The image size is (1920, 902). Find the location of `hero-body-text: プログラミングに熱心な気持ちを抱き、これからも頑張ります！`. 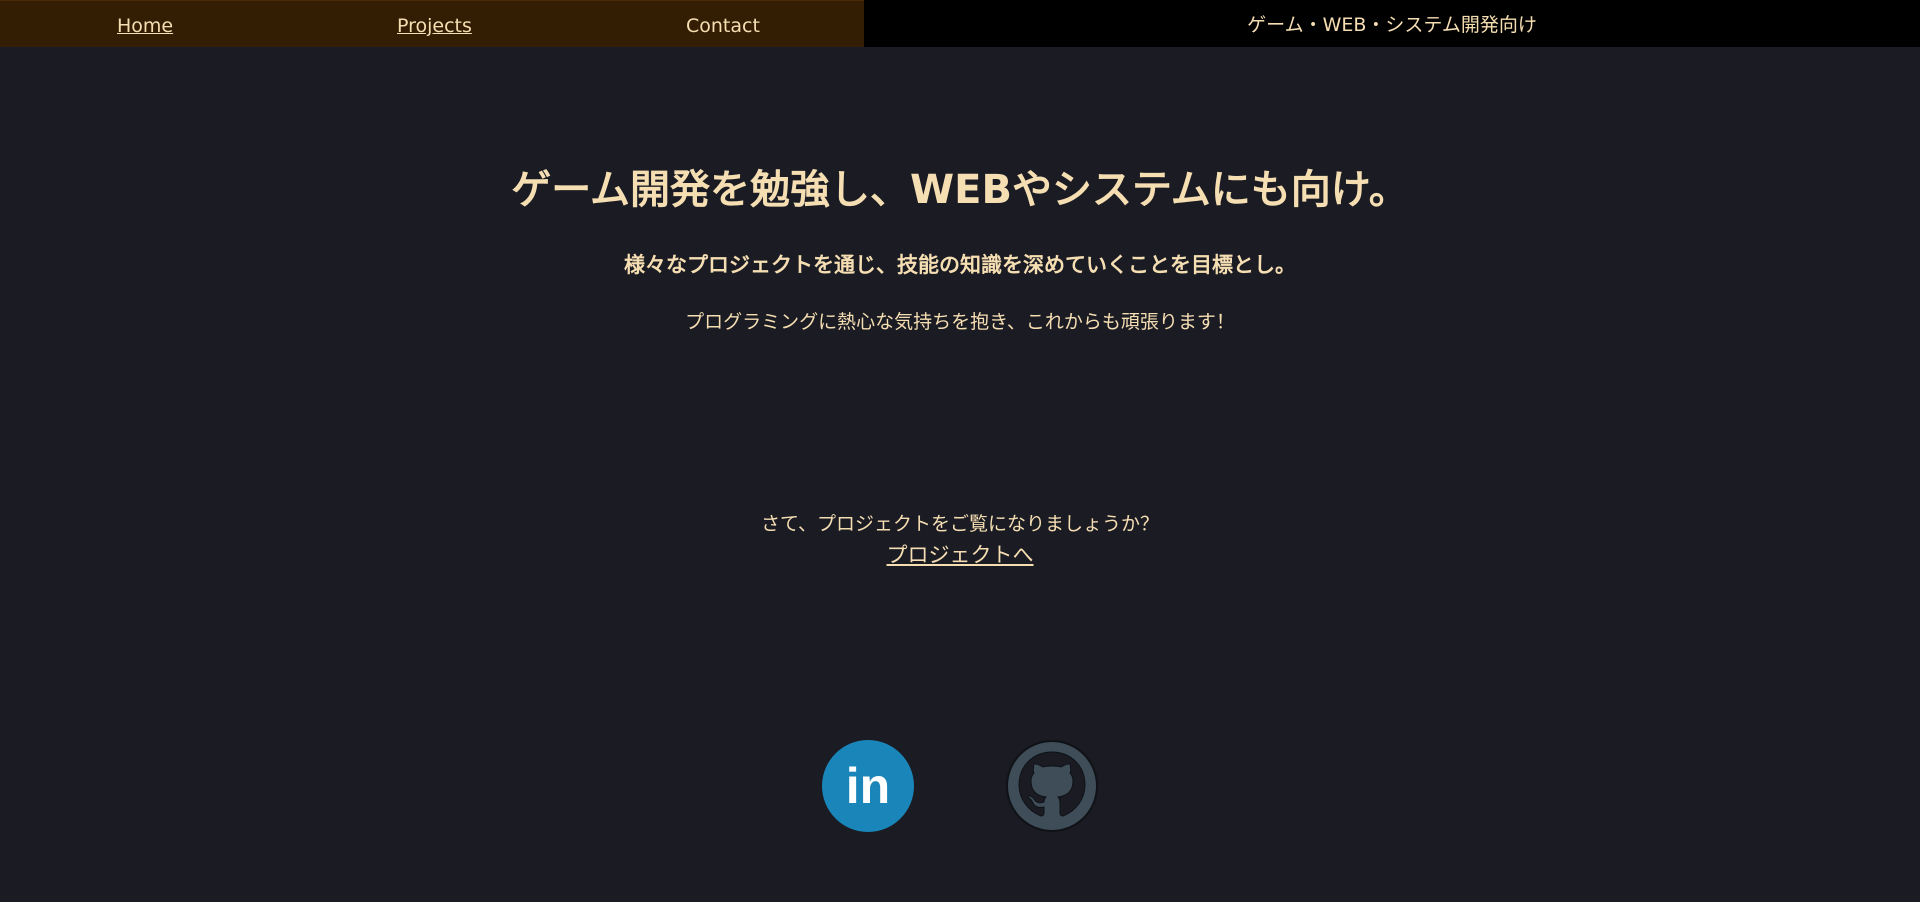

hero-body-text: プログラミングに熱心な気持ちを抱き、これからも頑張ります！ is located at coordinates (960, 322).